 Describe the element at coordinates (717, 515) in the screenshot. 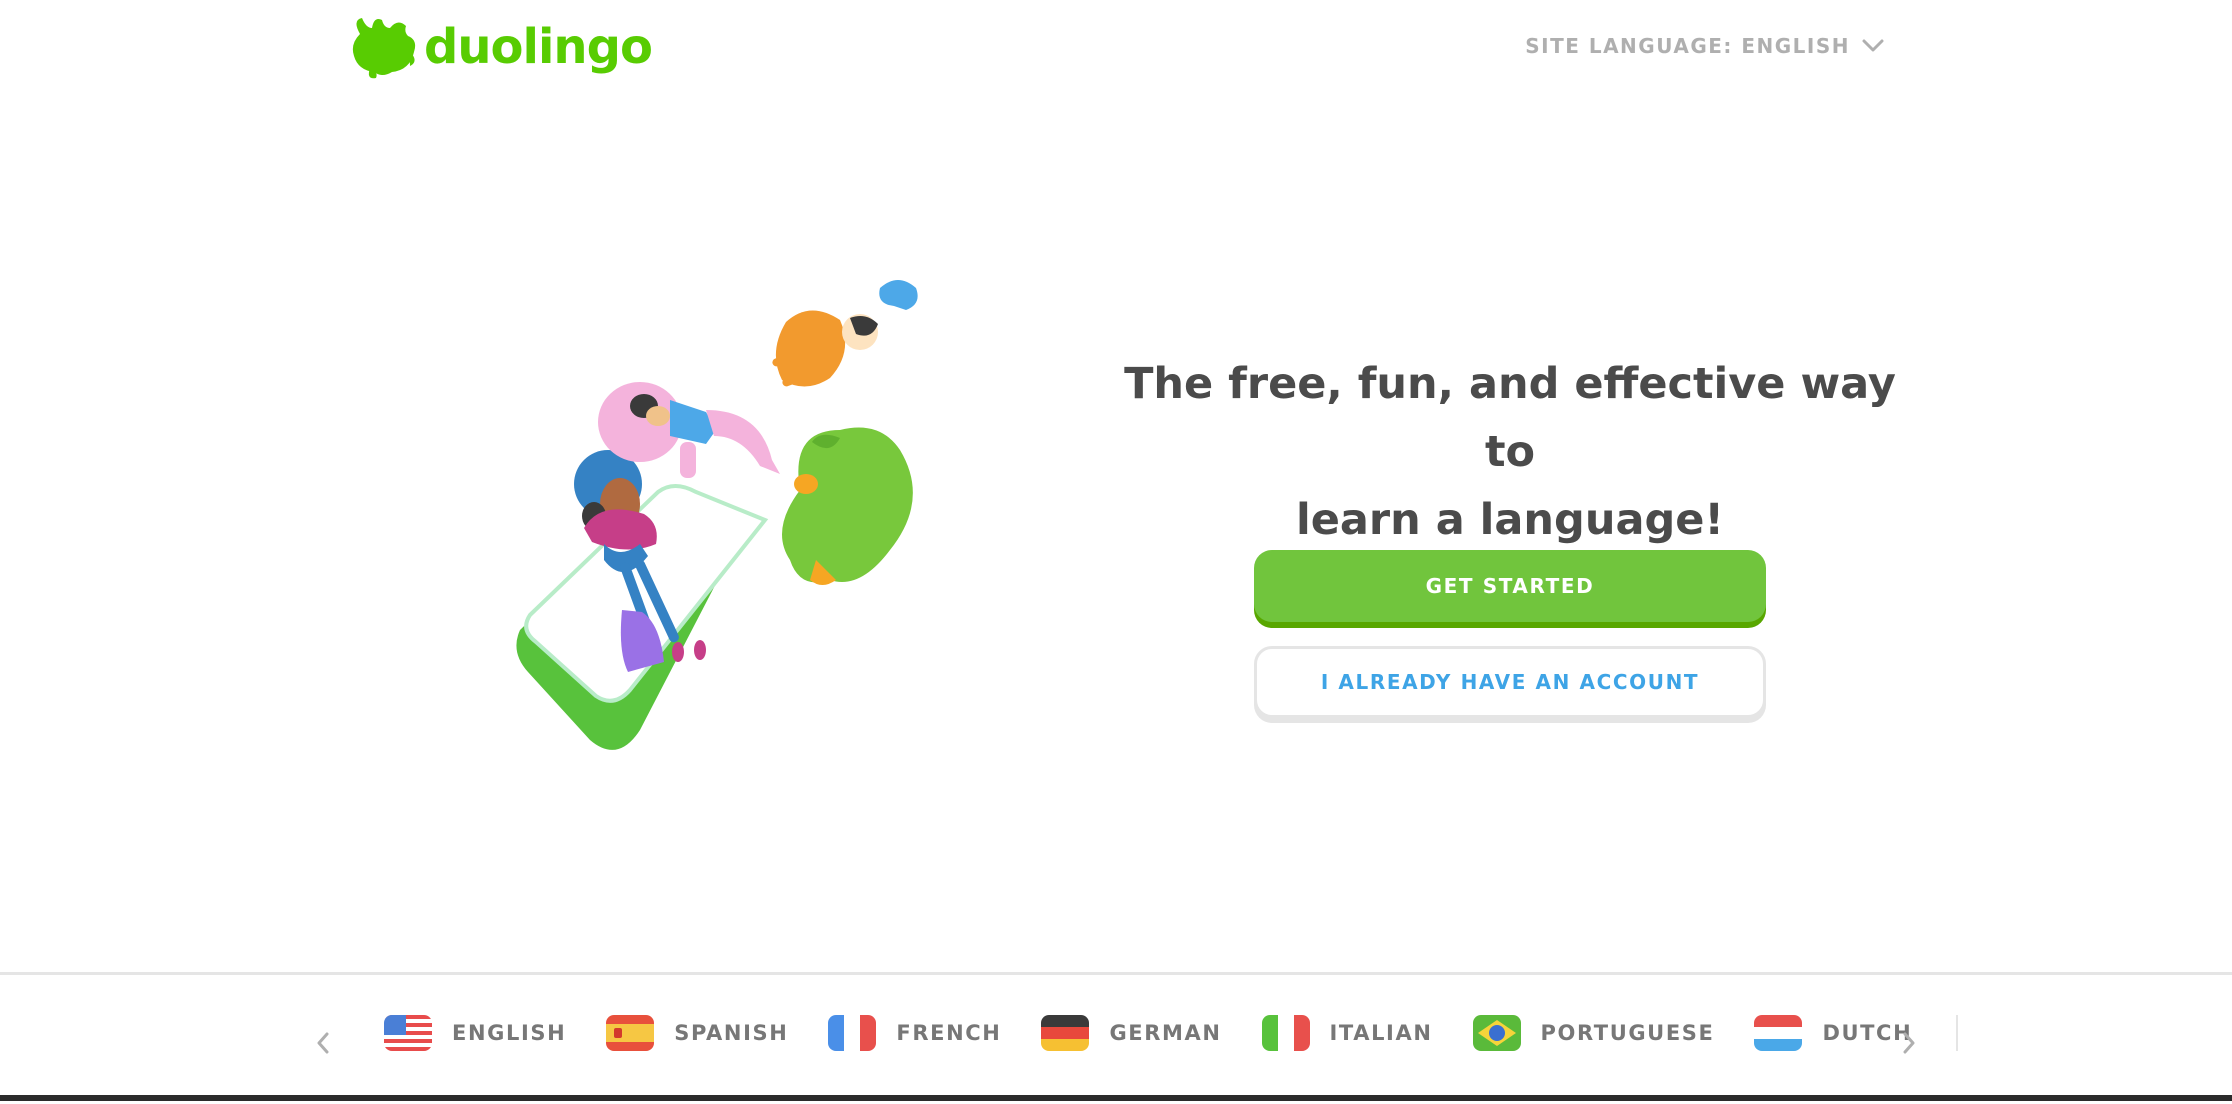

I see `hero-illustration` at that location.